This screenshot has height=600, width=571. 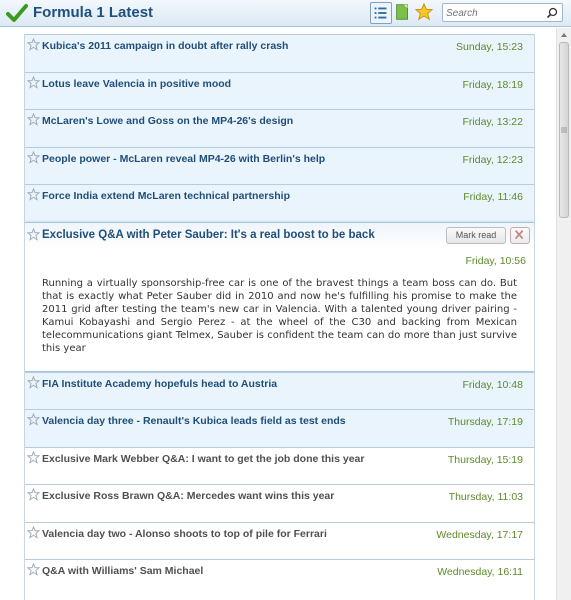 What do you see at coordinates (485, 459) in the screenshot?
I see `item-date: Thursday, 15:19` at bounding box center [485, 459].